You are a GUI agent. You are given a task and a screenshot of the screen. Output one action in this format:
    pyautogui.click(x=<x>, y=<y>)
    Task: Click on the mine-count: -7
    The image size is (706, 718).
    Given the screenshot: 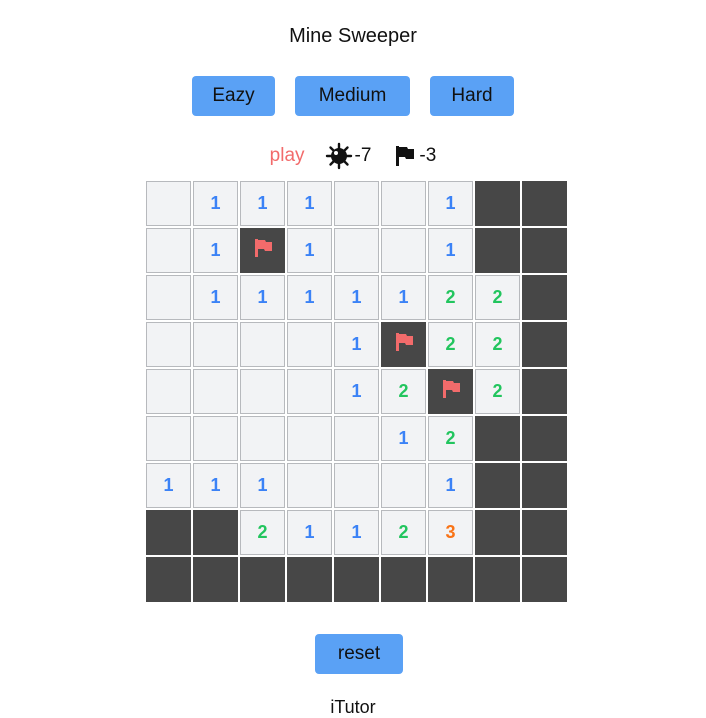 What is the action you would take?
    pyautogui.click(x=363, y=155)
    